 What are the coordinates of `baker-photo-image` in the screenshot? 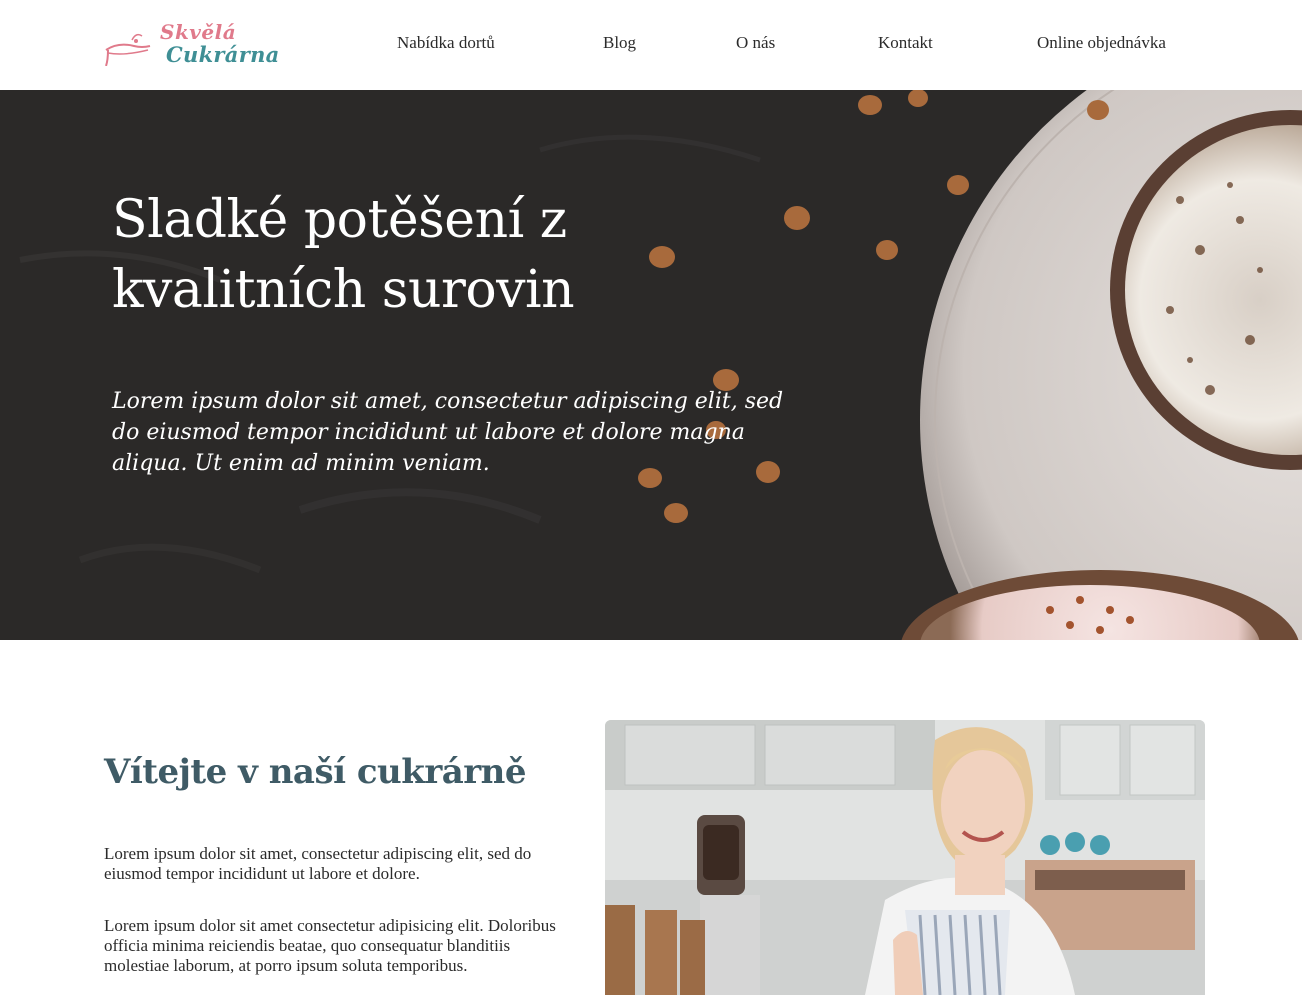 It's located at (905, 857).